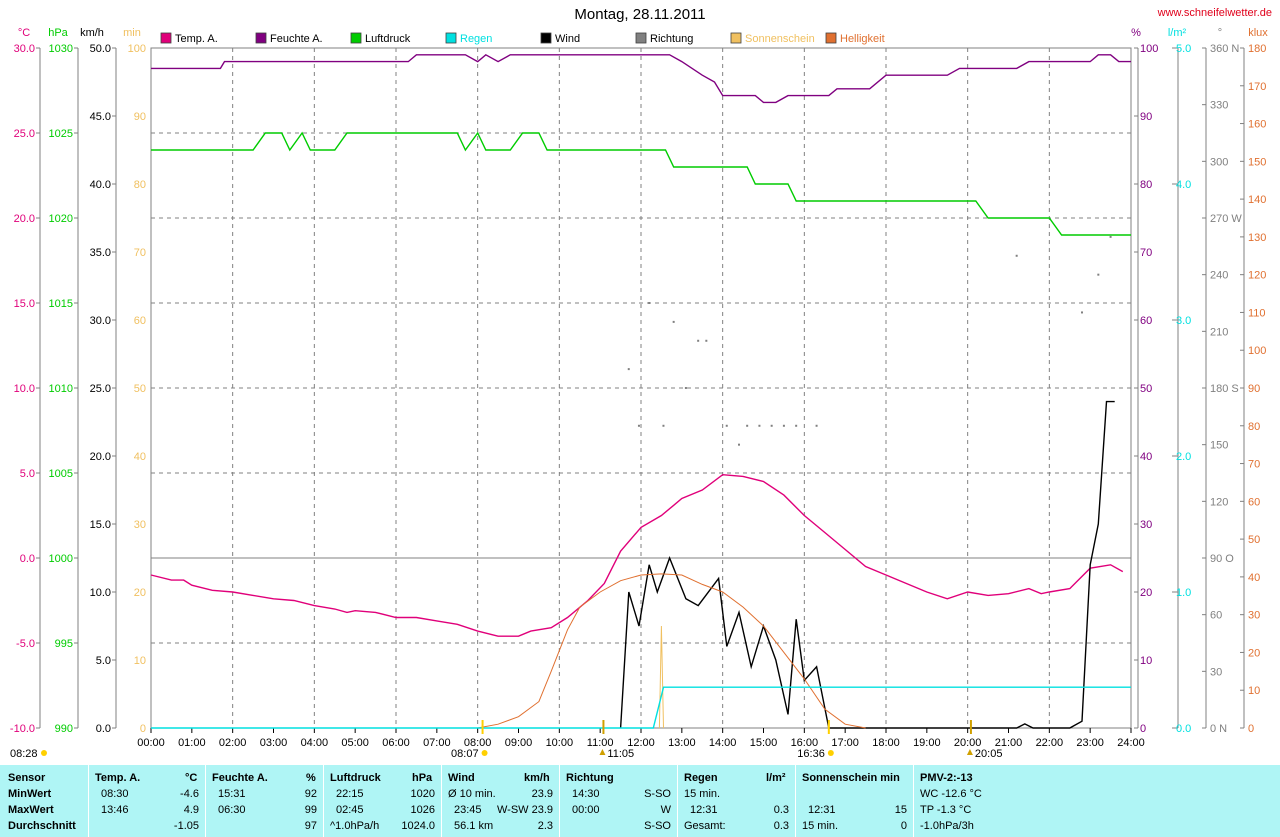 This screenshot has height=837, width=1280. Describe the element at coordinates (350, 794) in the screenshot. I see `pressure-min-time: 22:15` at that location.